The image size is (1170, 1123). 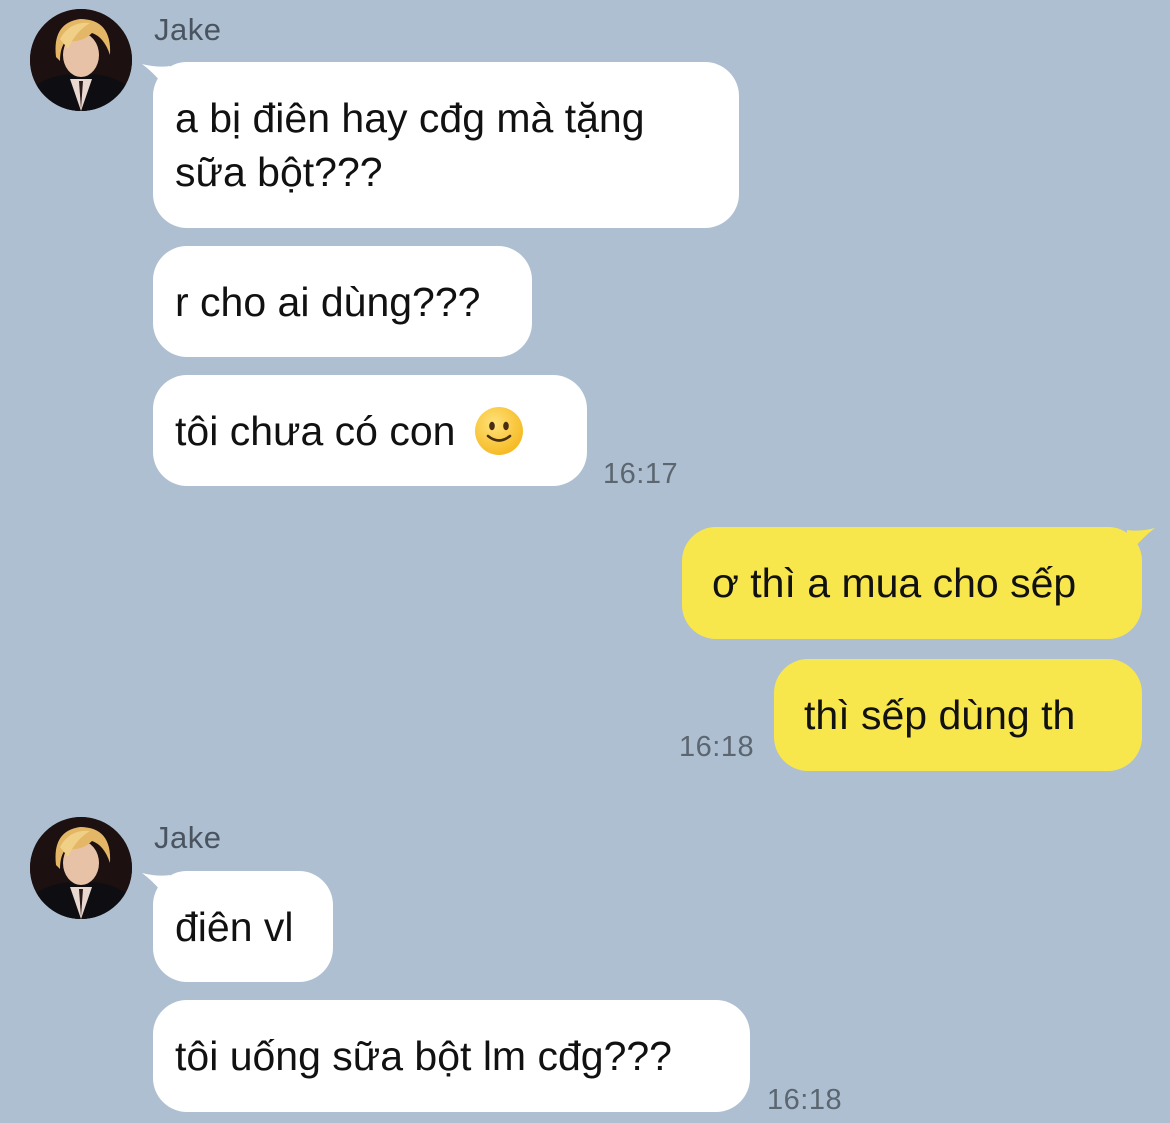 What do you see at coordinates (423, 1056) in the screenshot?
I see `message-text: tôi uống sữa bột lm cđg???` at bounding box center [423, 1056].